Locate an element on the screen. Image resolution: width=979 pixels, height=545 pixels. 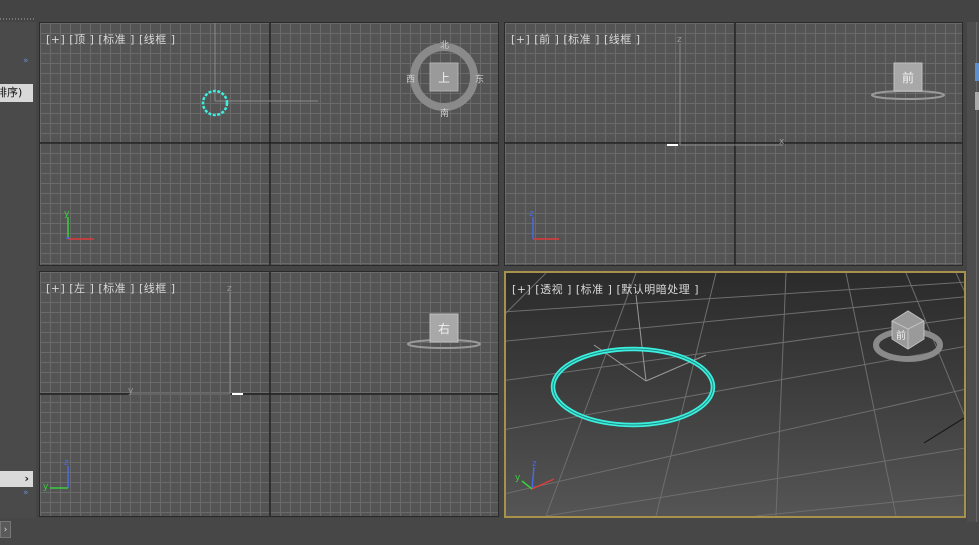
axis-label-x: x is located at coordinates (782, 142).